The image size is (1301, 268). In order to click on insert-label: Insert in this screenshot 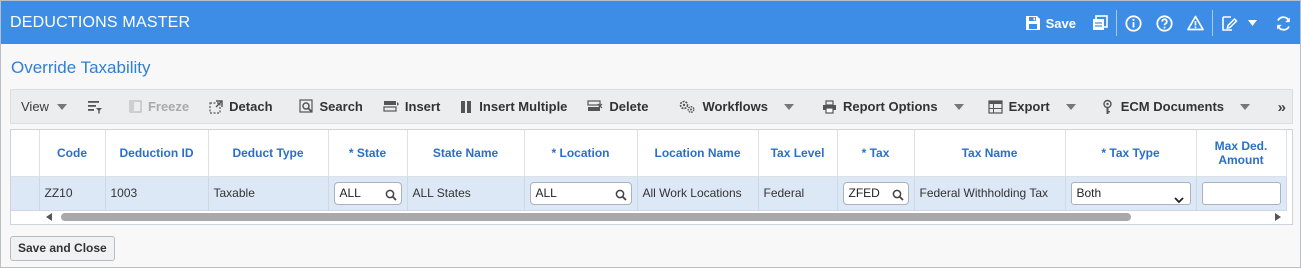, I will do `click(422, 106)`.